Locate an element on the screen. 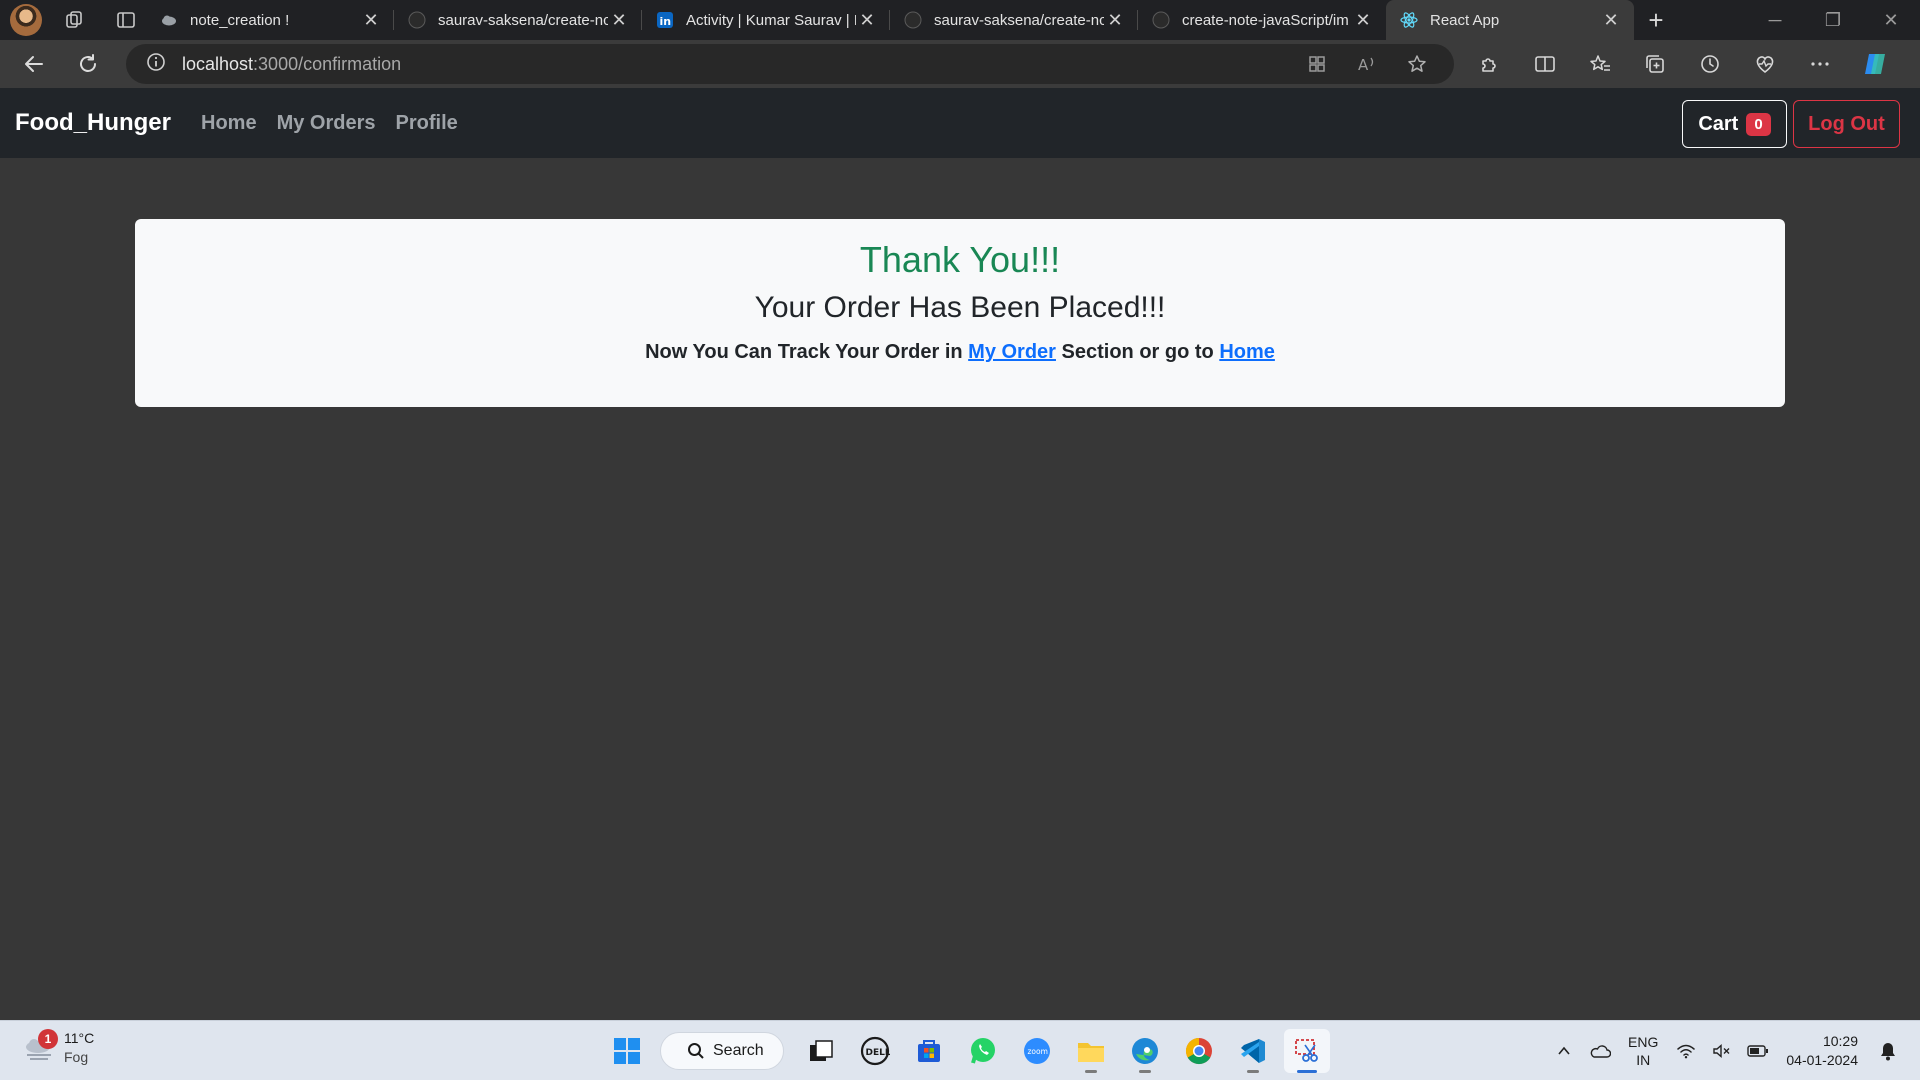  browser-tab-active: React App ✕ is located at coordinates (1510, 20).